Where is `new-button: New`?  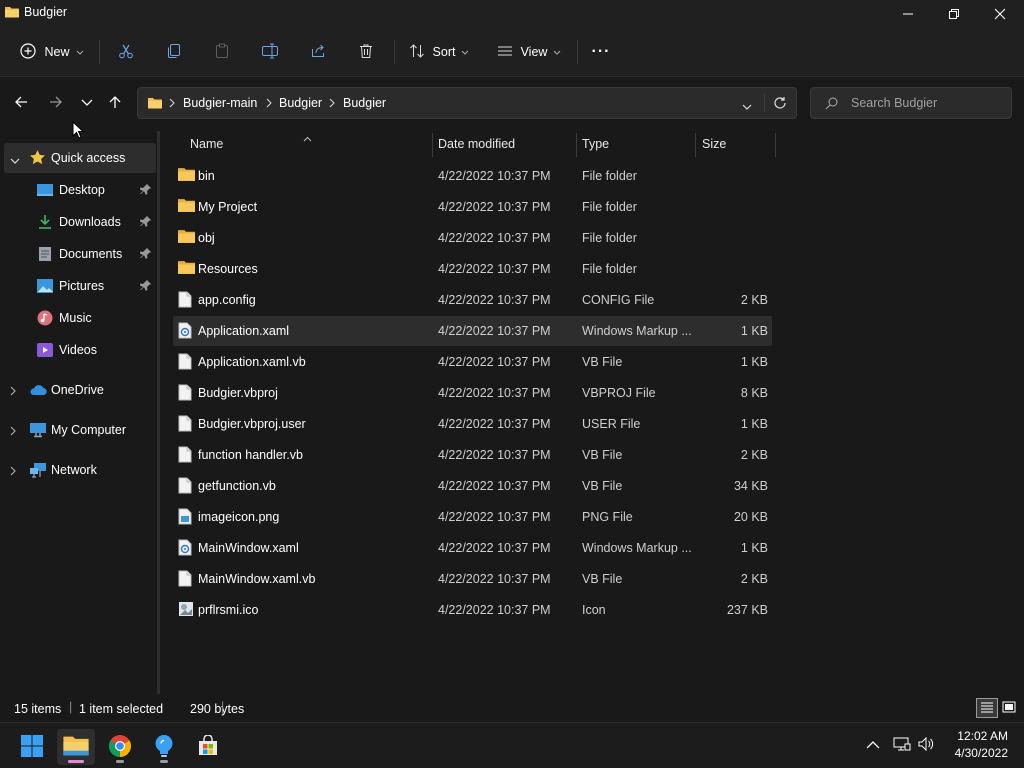
new-button: New is located at coordinates (52, 52).